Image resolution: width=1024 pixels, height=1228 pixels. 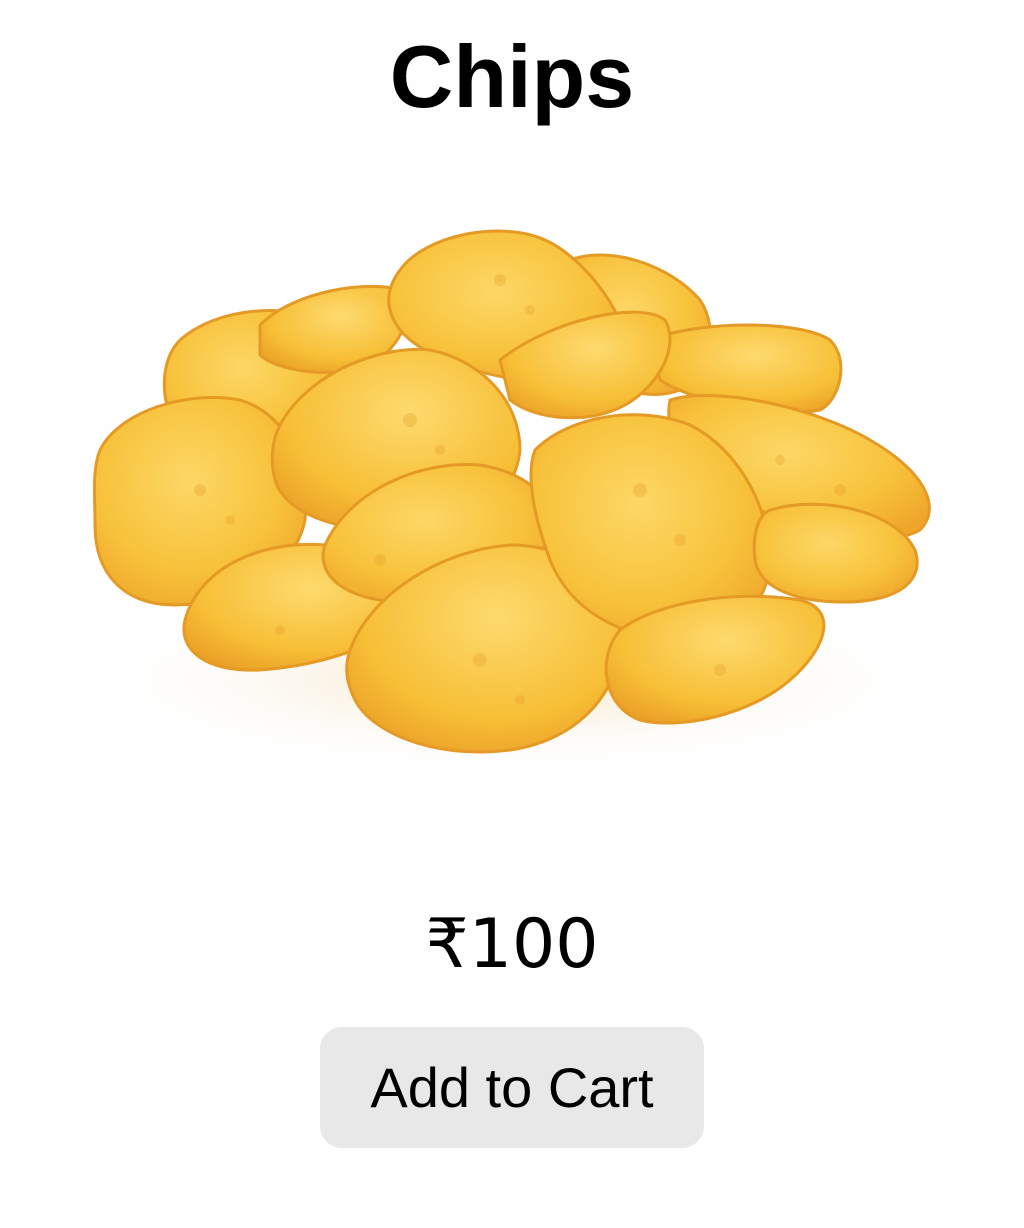 What do you see at coordinates (512, 76) in the screenshot?
I see `product-title: Chips` at bounding box center [512, 76].